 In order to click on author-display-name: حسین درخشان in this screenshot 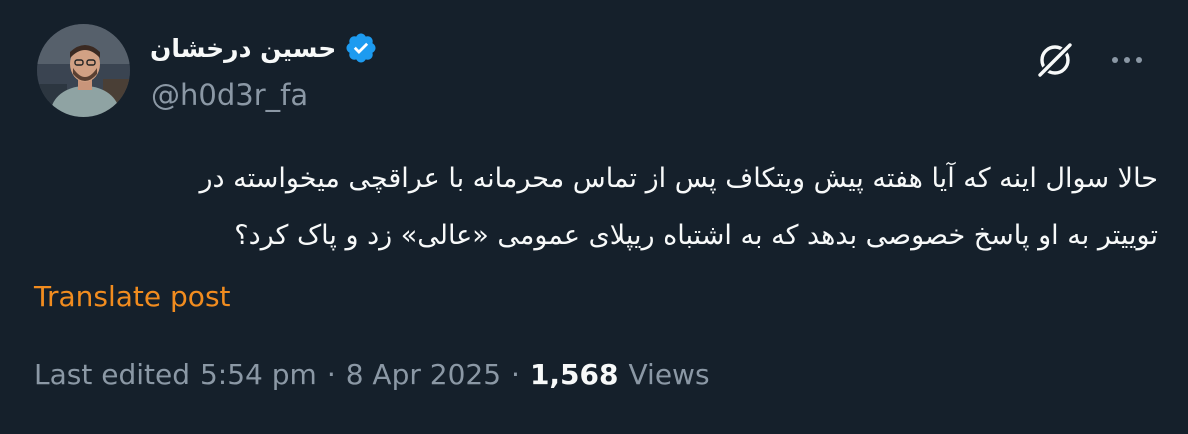, I will do `click(243, 48)`.